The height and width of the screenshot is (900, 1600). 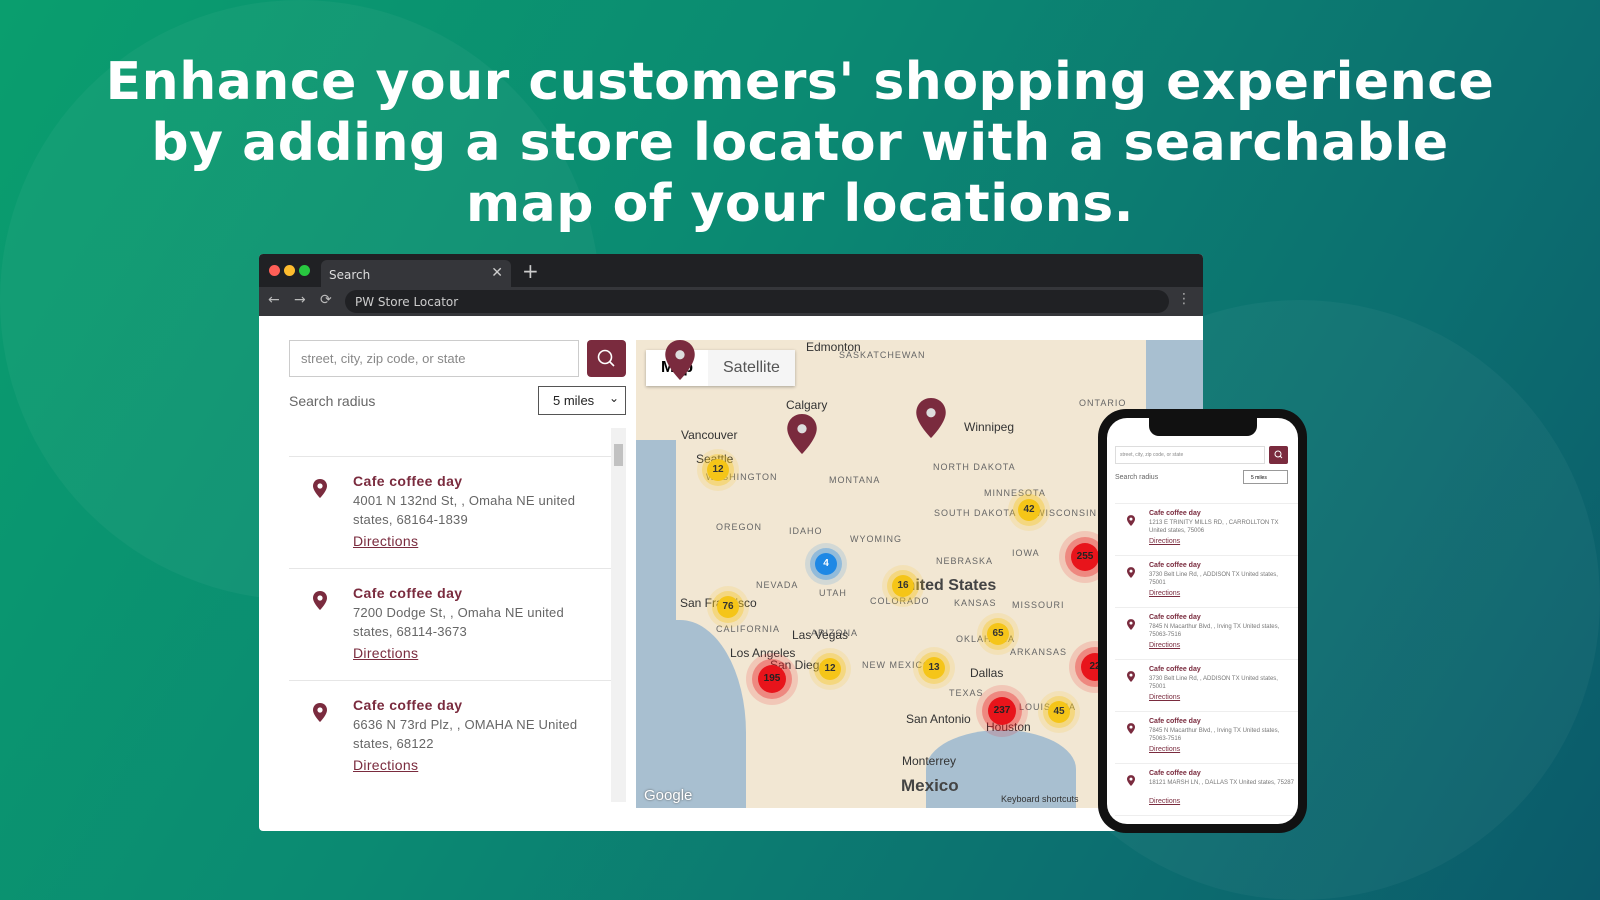 What do you see at coordinates (934, 668) in the screenshot?
I see `map-cluster-marker: 13` at bounding box center [934, 668].